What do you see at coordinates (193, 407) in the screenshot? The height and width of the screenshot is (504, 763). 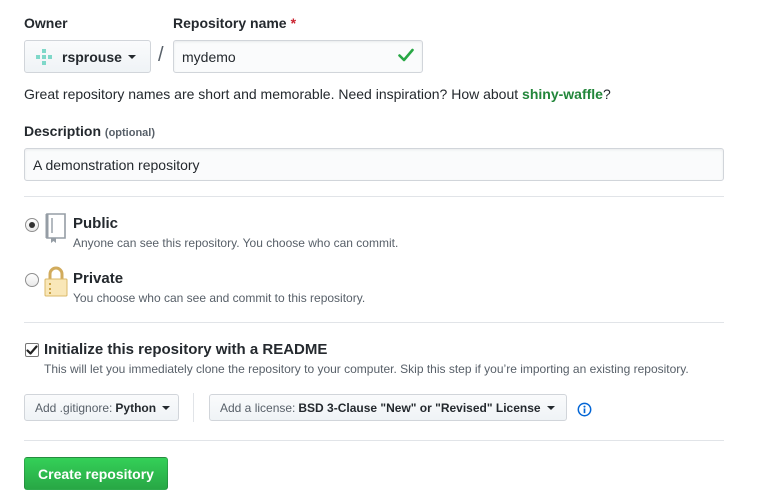 I see `vertical-divider` at bounding box center [193, 407].